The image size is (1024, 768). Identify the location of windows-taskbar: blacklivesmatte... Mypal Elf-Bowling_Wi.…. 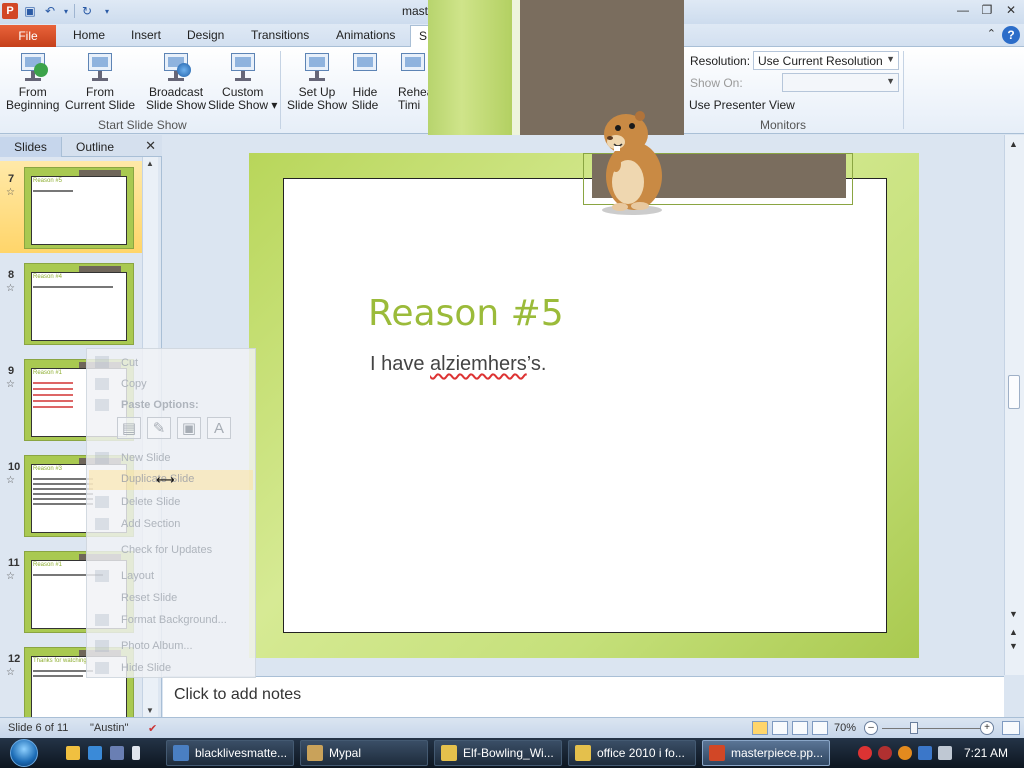
(512, 753).